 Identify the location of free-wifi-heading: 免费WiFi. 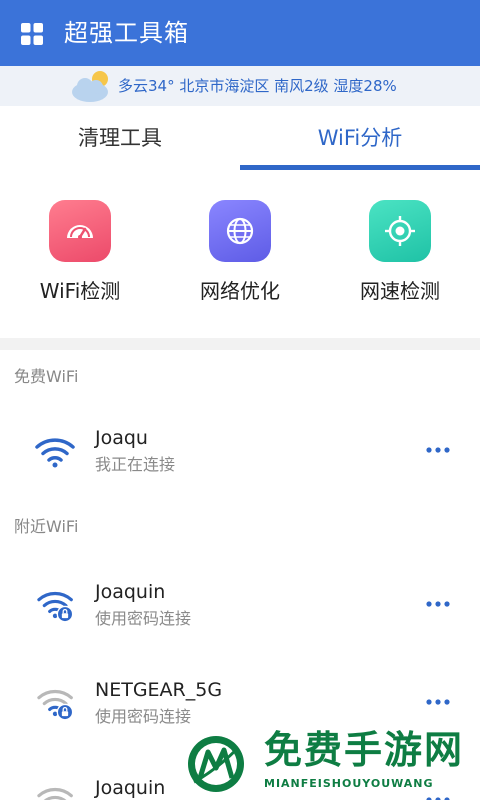
(46, 376).